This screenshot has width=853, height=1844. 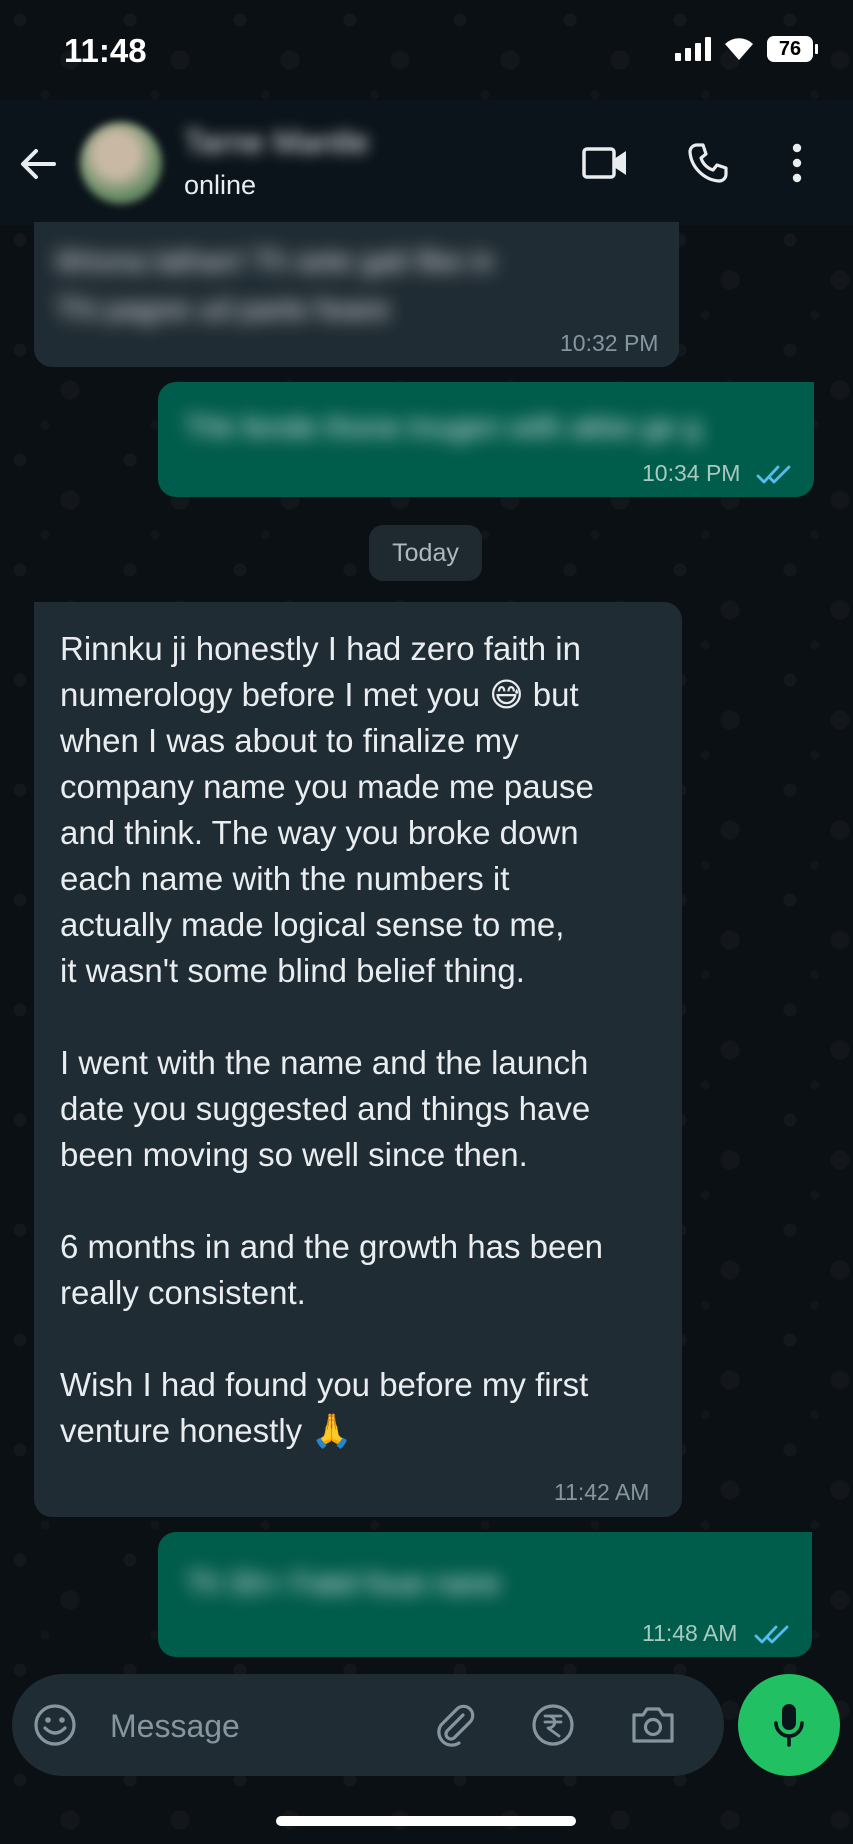 I want to click on home-indicator, so click(x=426, y=1821).